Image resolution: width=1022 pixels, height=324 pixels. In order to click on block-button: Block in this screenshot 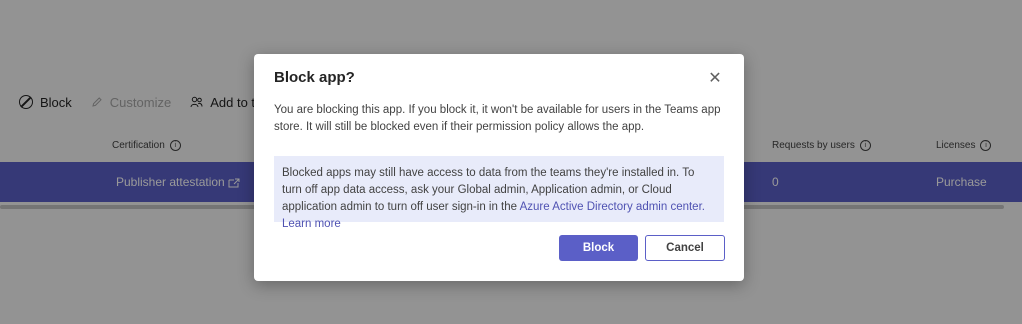, I will do `click(598, 248)`.